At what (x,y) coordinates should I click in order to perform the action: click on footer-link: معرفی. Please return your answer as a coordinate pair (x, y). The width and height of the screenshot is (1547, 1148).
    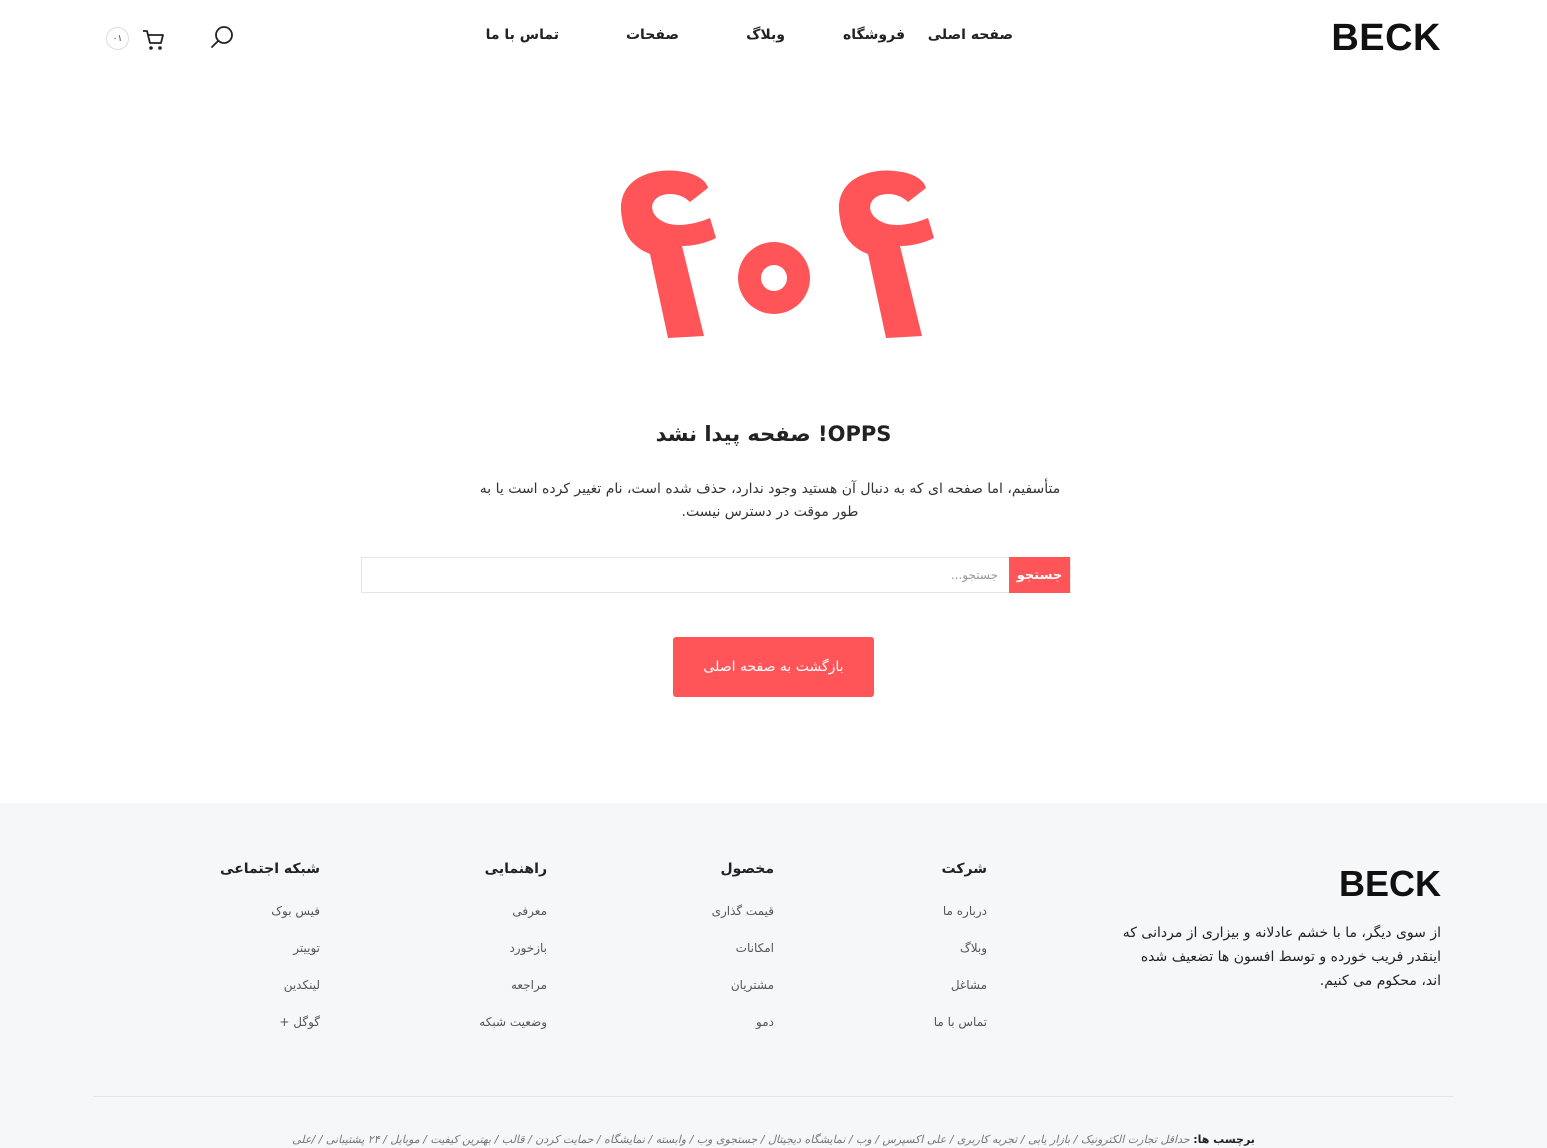
    Looking at the image, I should click on (513, 922).